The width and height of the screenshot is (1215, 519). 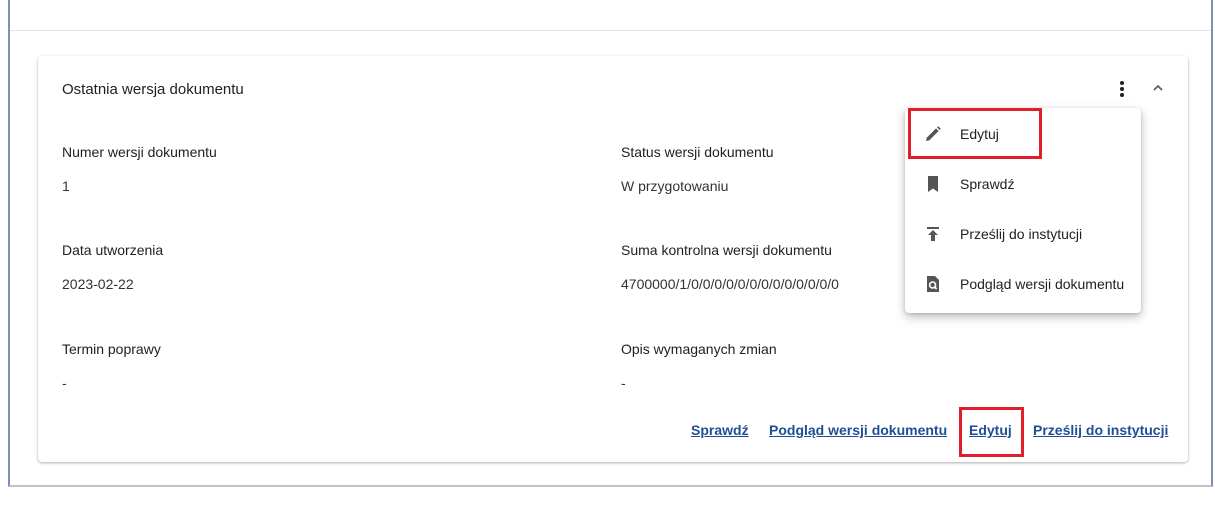 What do you see at coordinates (933, 134) in the screenshot?
I see `pencil-icon` at bounding box center [933, 134].